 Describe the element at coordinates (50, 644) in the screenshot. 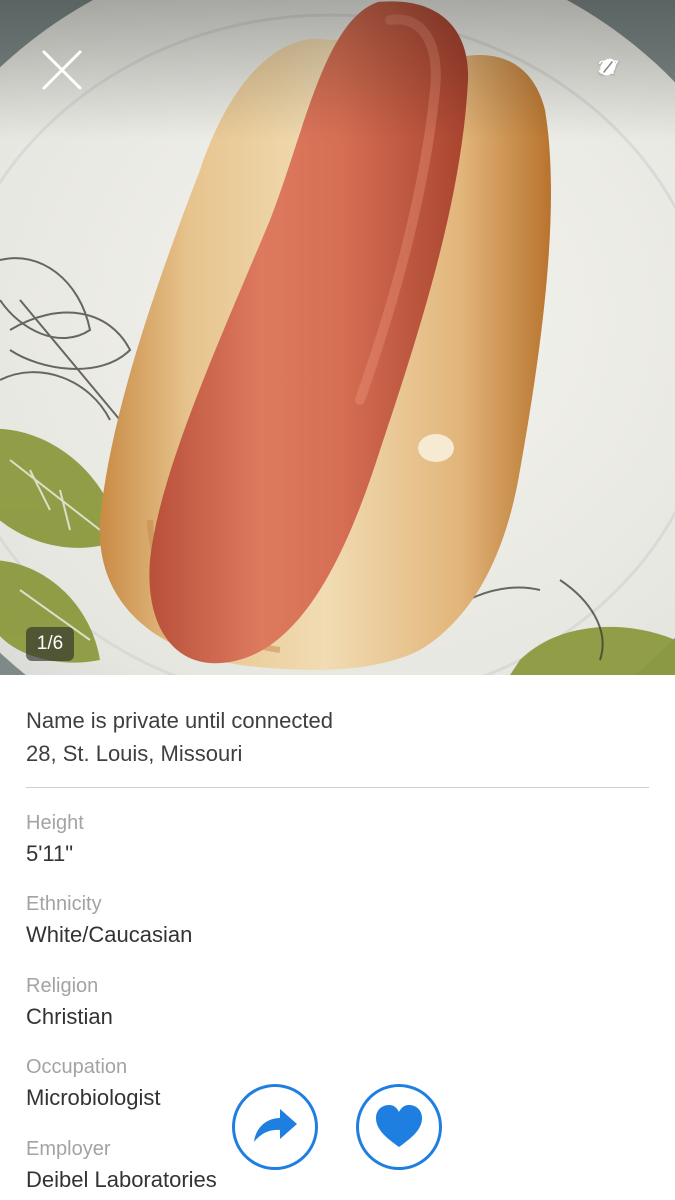

I see `photo-counter: 1/6` at that location.